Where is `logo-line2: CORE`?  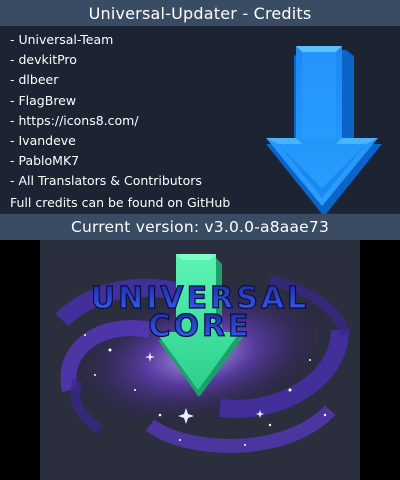
logo-line2: CORE is located at coordinates (199, 326).